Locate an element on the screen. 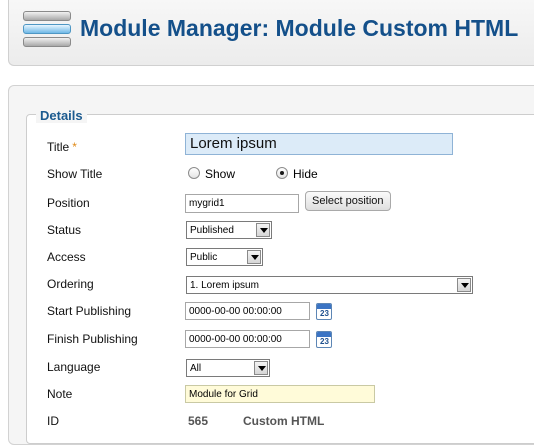  page-header: Module Manager: Module Custom HTML is located at coordinates (271, 33).